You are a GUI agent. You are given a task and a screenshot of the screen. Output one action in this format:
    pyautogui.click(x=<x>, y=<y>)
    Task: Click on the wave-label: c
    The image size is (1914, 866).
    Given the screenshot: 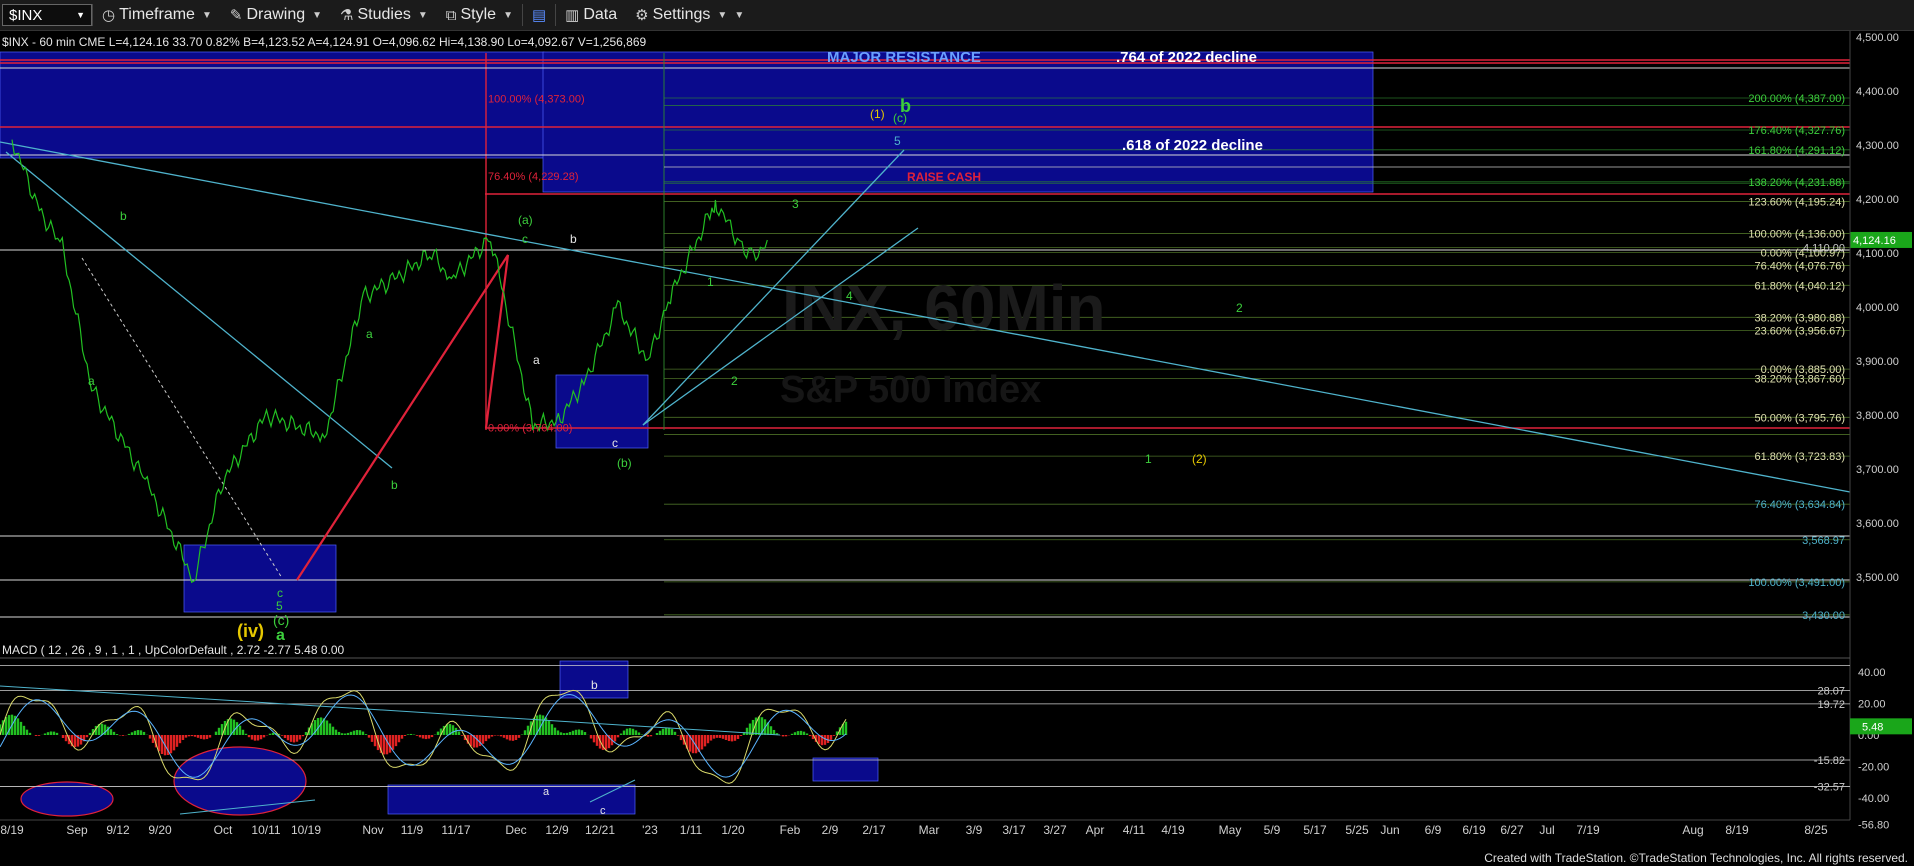 What is the action you would take?
    pyautogui.click(x=525, y=239)
    